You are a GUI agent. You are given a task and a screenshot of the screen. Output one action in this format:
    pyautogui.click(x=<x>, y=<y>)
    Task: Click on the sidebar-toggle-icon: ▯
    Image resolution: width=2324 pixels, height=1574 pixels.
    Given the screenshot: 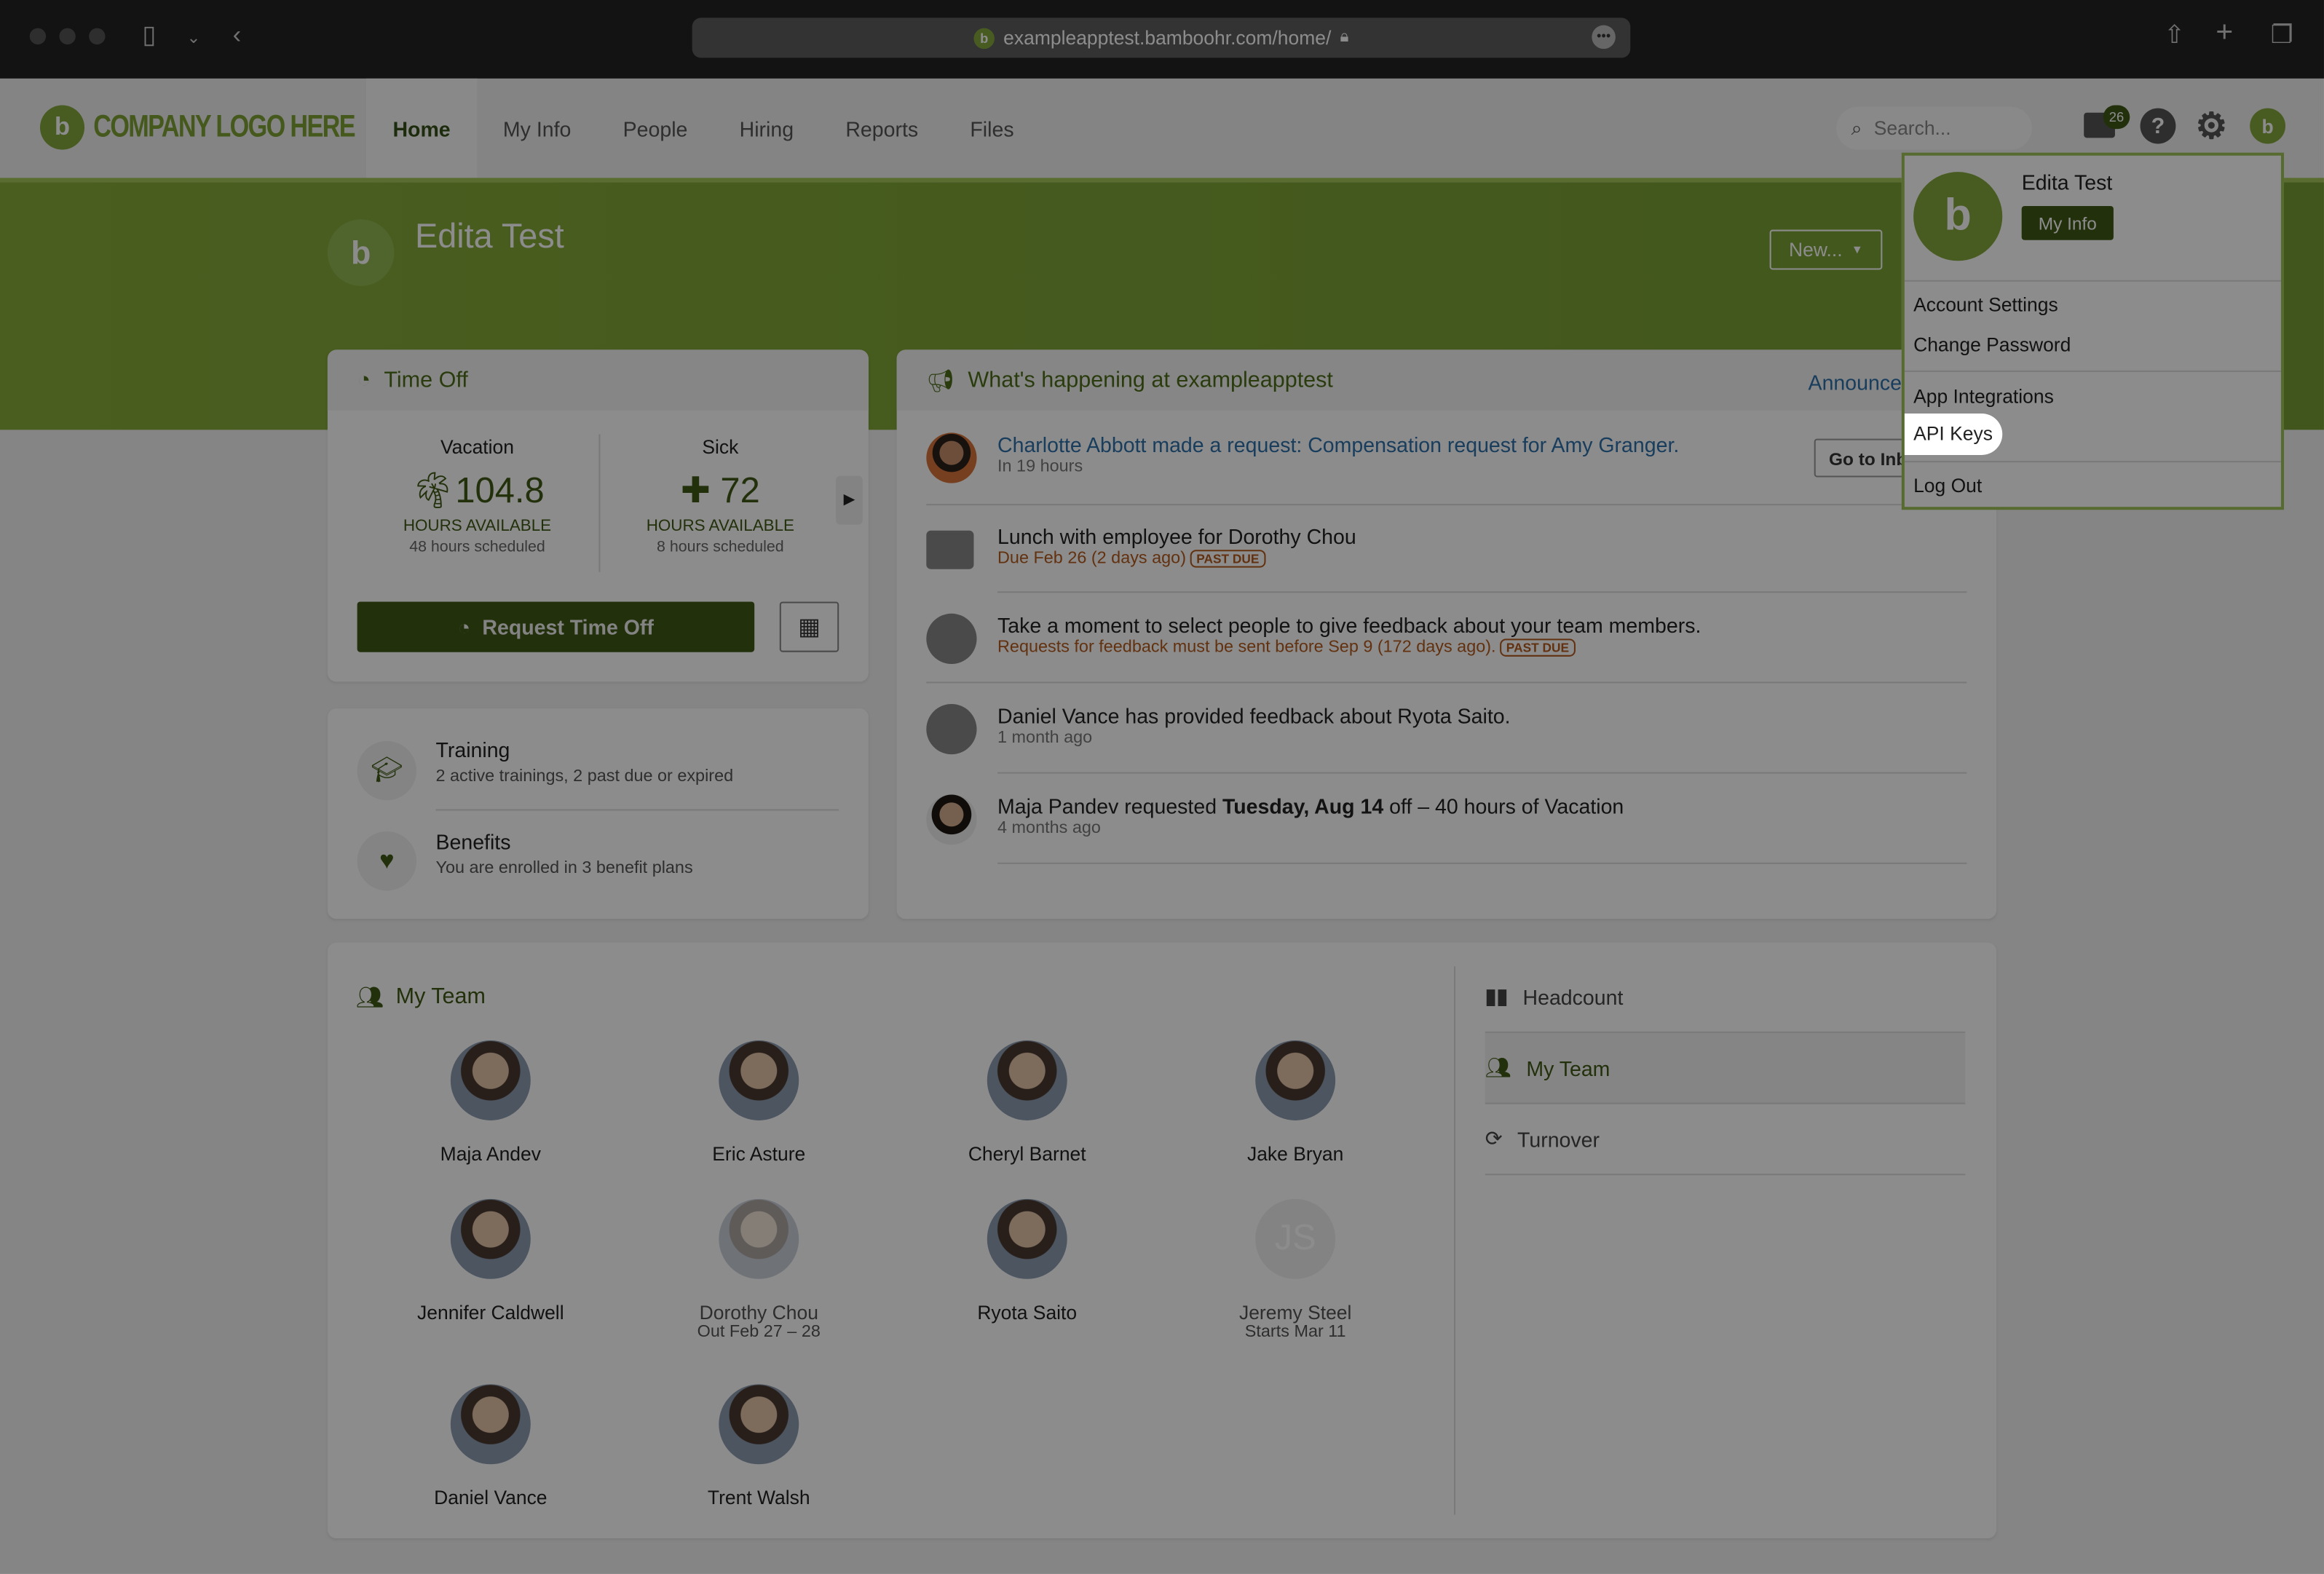 What is the action you would take?
    pyautogui.click(x=149, y=35)
    